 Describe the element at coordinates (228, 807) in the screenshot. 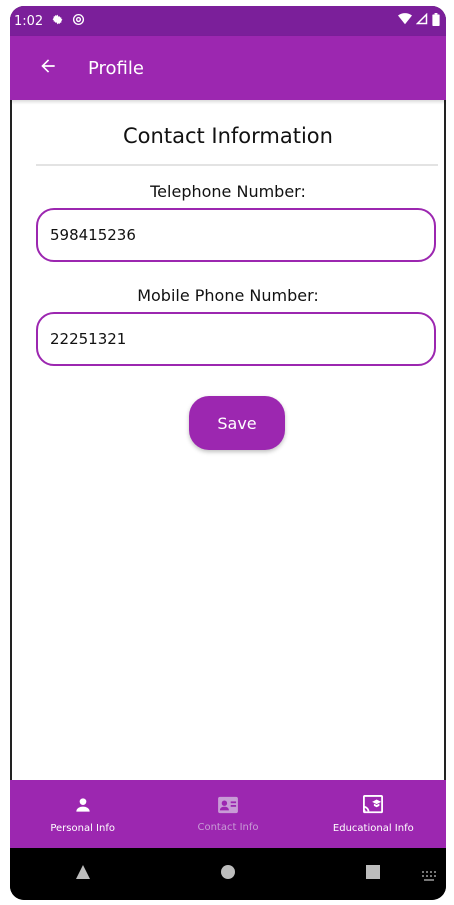

I see `contact-card-icon` at that location.